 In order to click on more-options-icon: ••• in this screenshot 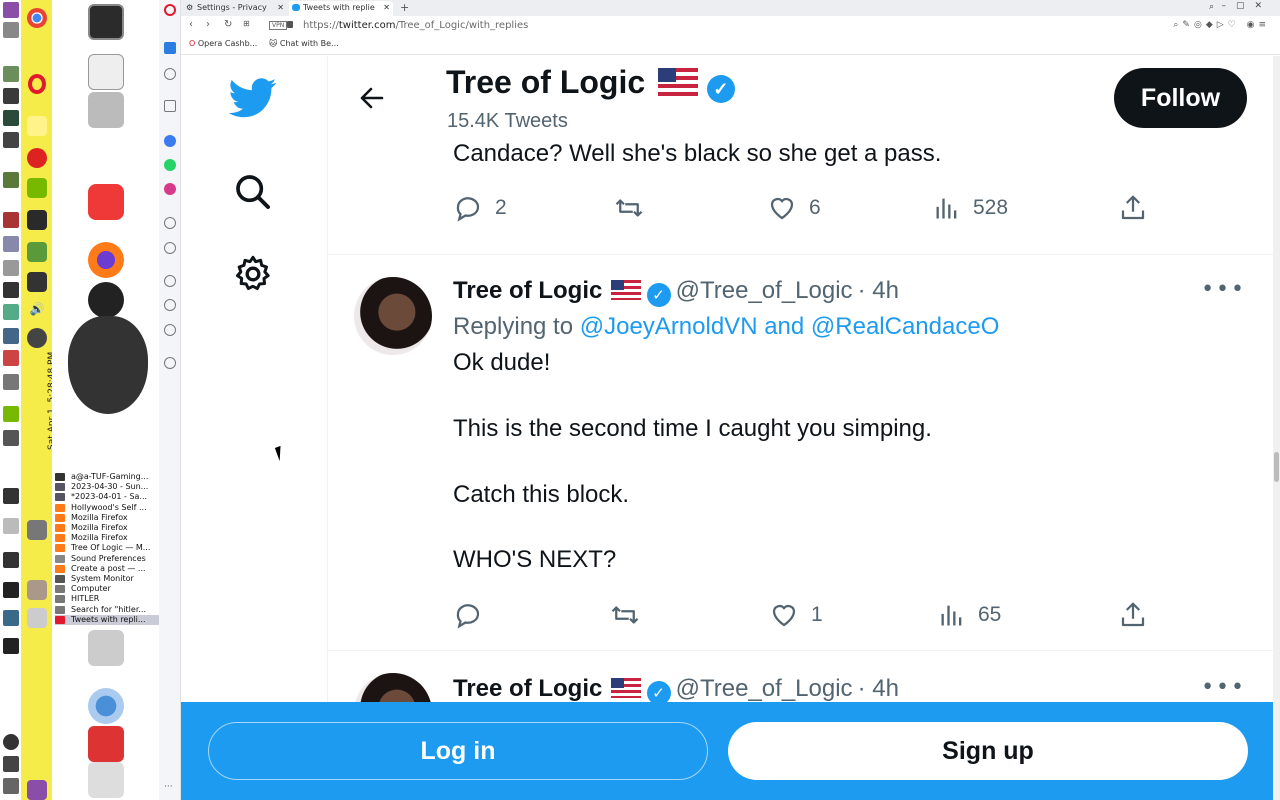, I will do `click(1223, 289)`.